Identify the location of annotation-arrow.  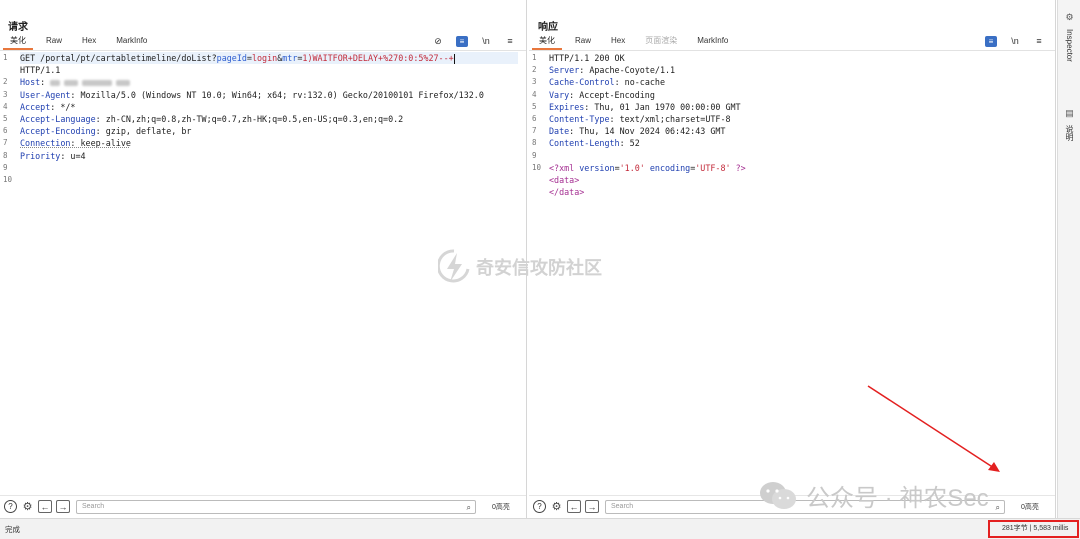
(933, 428).